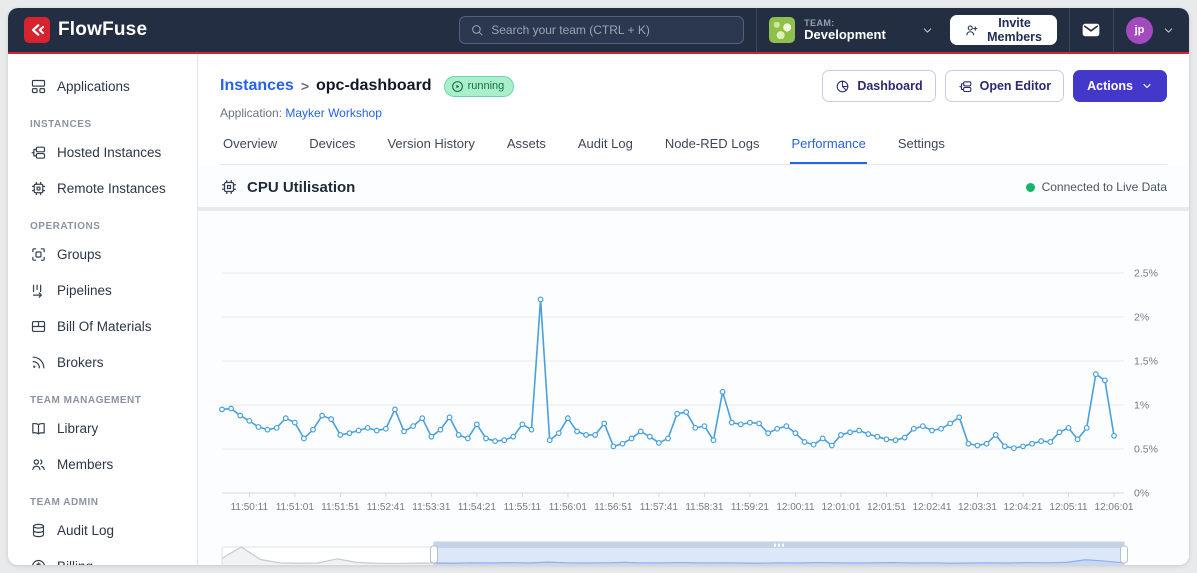  Describe the element at coordinates (612, 30) in the screenshot. I see `search-input` at that location.